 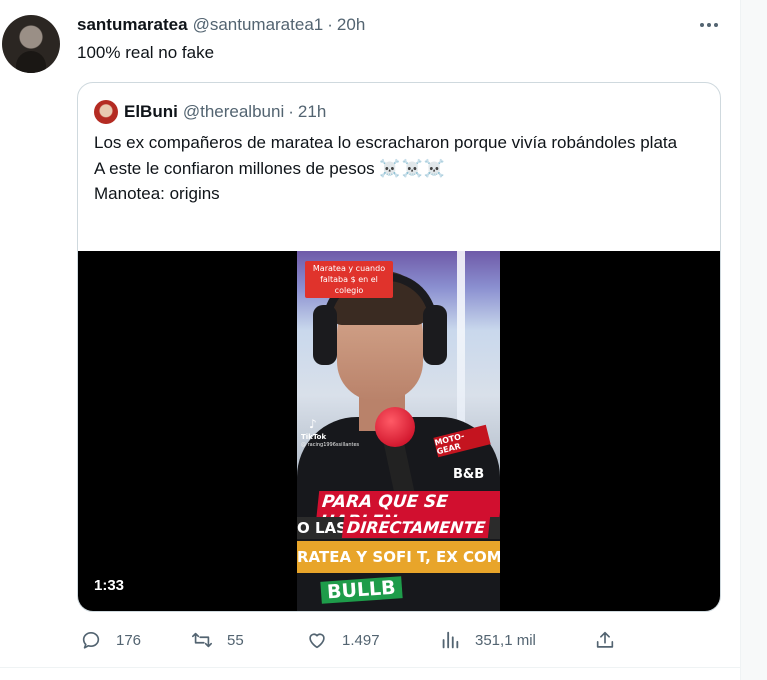 What do you see at coordinates (91, 640) in the screenshot?
I see `reply-icon` at bounding box center [91, 640].